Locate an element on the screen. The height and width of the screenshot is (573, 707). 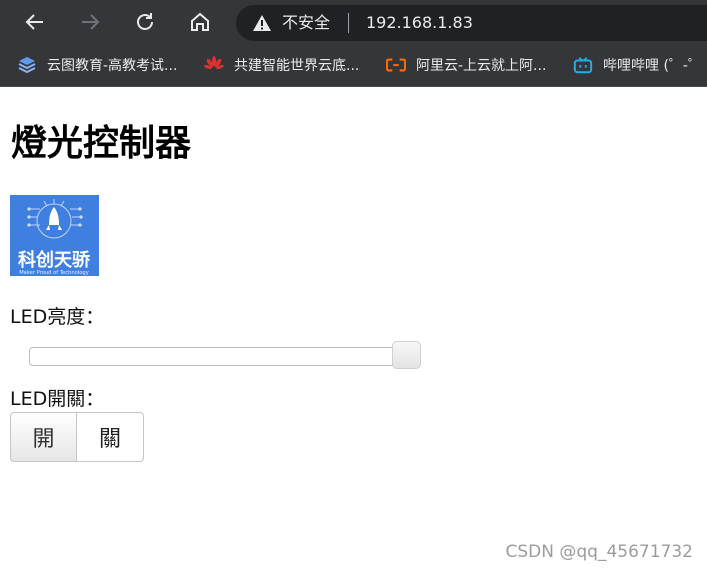
security-status: 不安全 is located at coordinates (306, 23).